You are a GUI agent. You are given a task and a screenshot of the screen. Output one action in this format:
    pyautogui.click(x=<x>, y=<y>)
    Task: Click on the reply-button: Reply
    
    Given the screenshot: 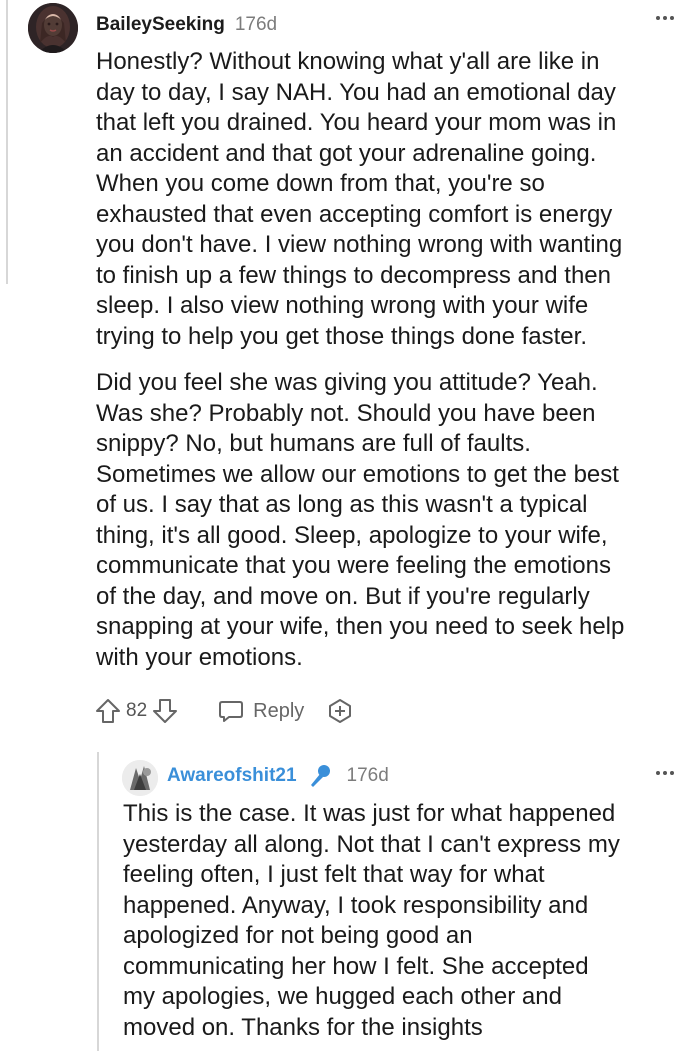 What is the action you would take?
    pyautogui.click(x=260, y=711)
    